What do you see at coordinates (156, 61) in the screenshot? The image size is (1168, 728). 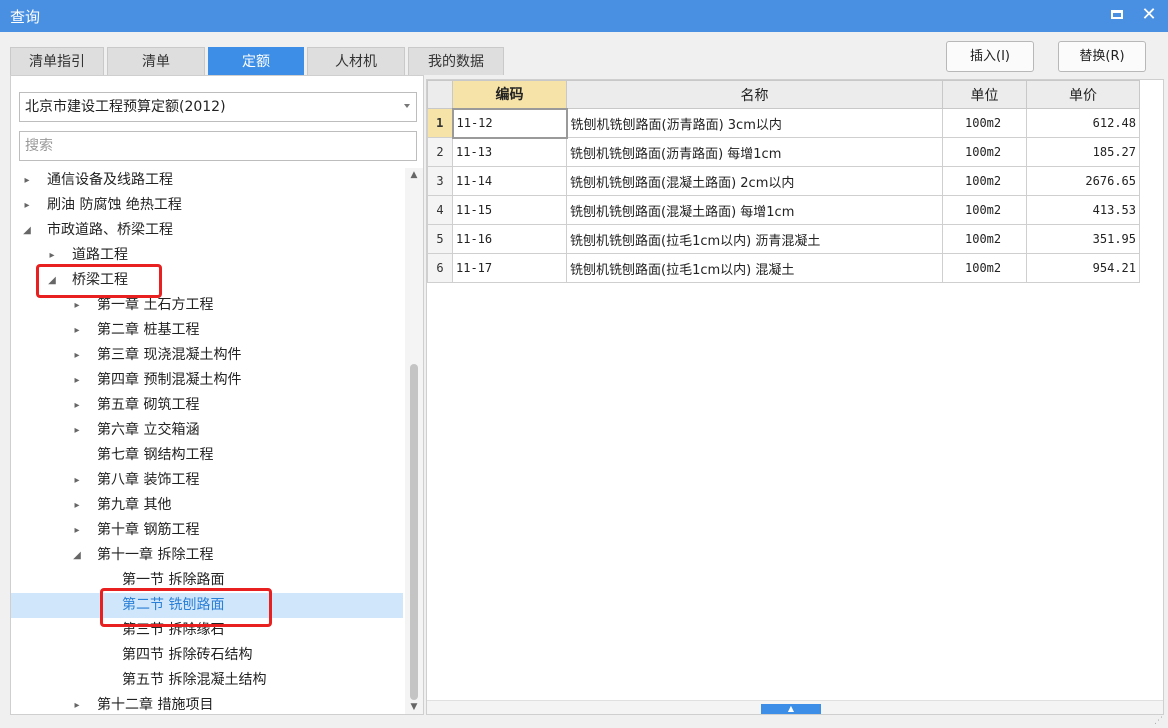 I see `tab-qingdan: 清单` at bounding box center [156, 61].